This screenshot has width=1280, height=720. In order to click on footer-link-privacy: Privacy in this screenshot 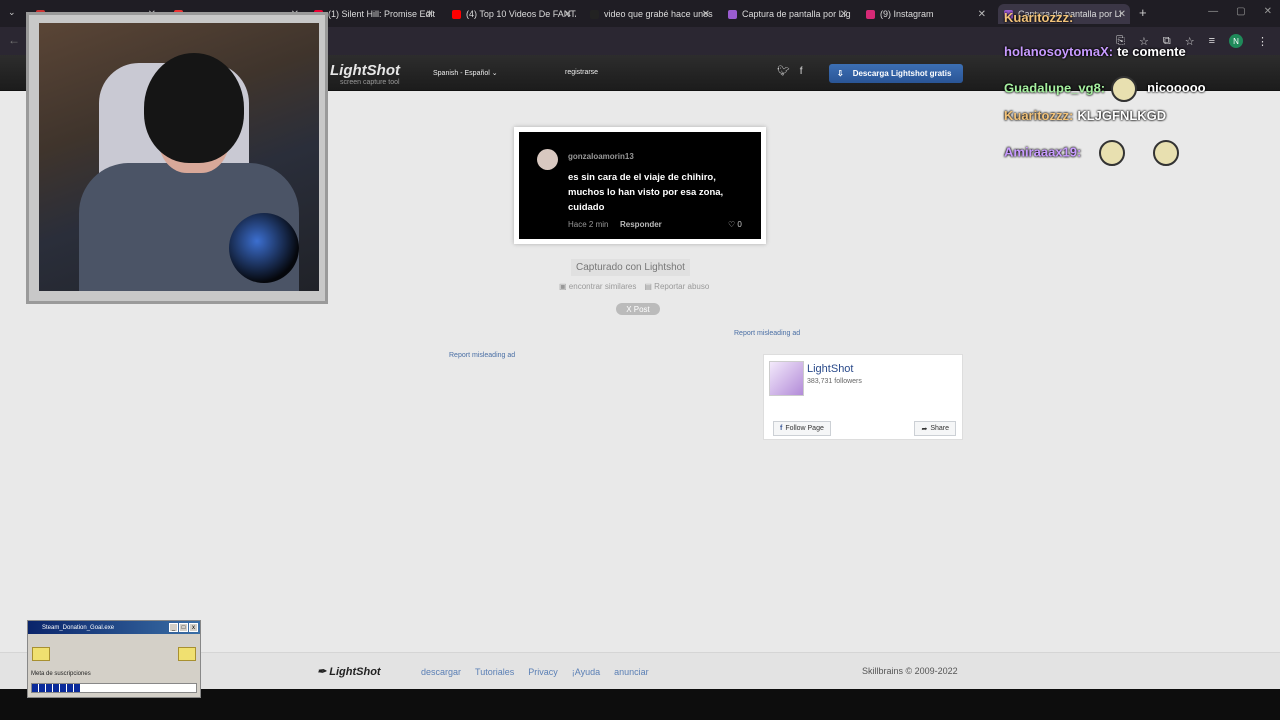, I will do `click(543, 672)`.